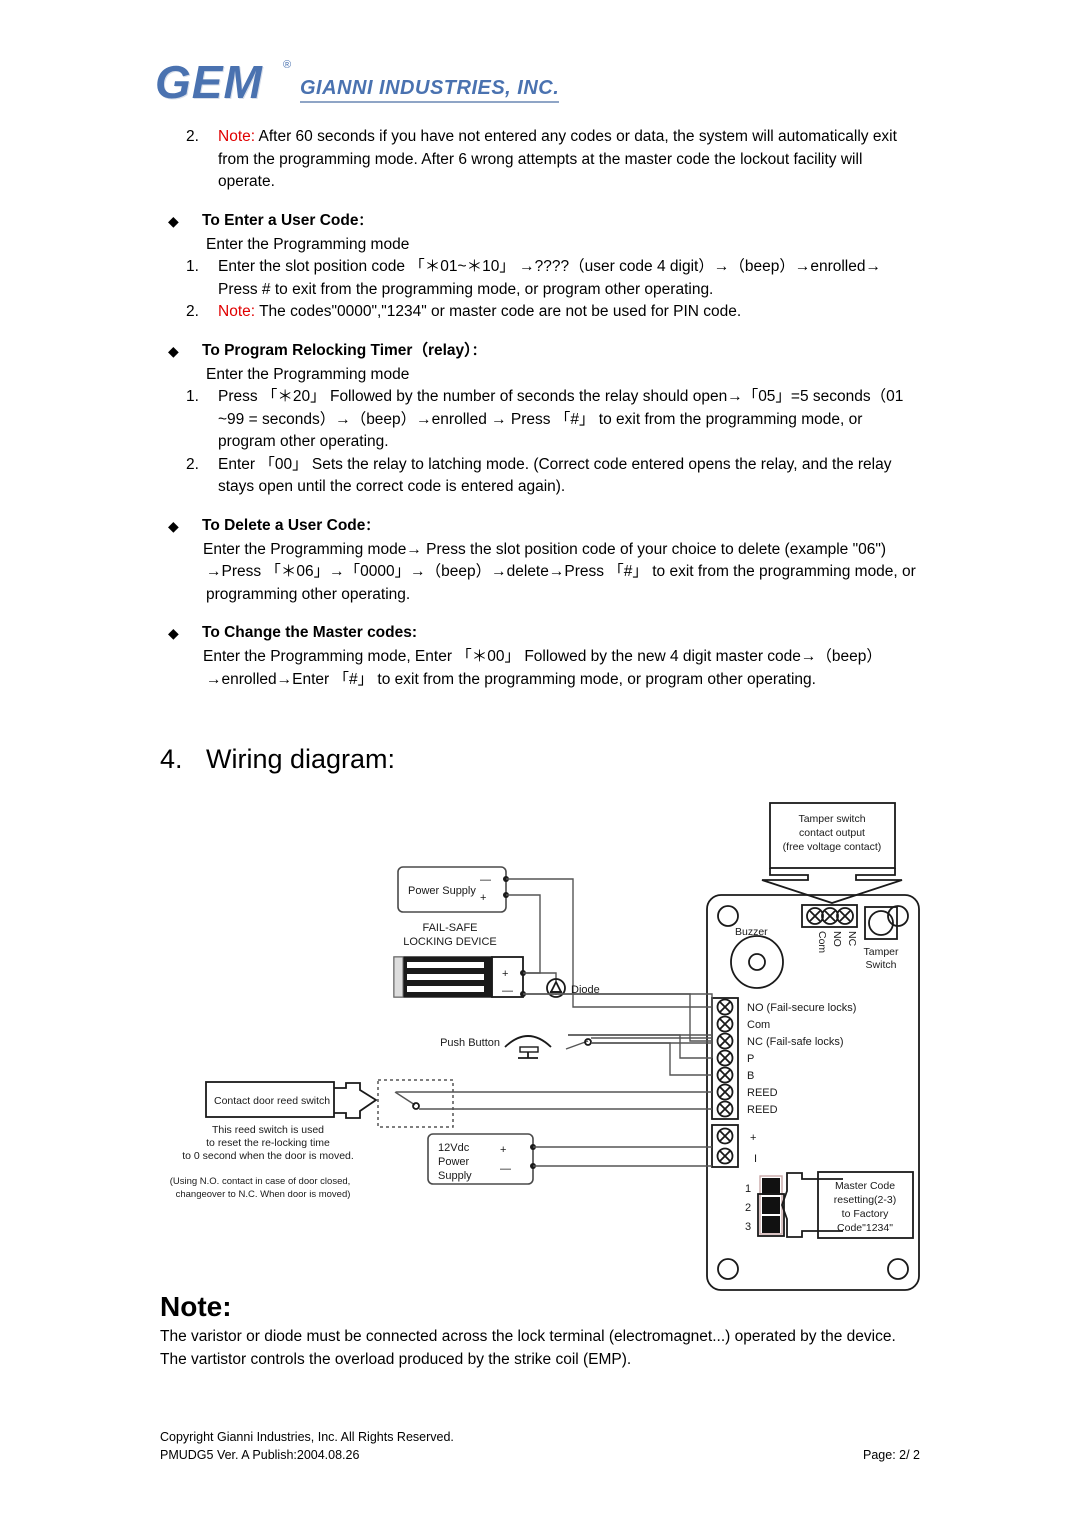 The image size is (1080, 1527). Describe the element at coordinates (272, 1101) in the screenshot. I see `reed-callout-label: Contact door reed switch` at that location.